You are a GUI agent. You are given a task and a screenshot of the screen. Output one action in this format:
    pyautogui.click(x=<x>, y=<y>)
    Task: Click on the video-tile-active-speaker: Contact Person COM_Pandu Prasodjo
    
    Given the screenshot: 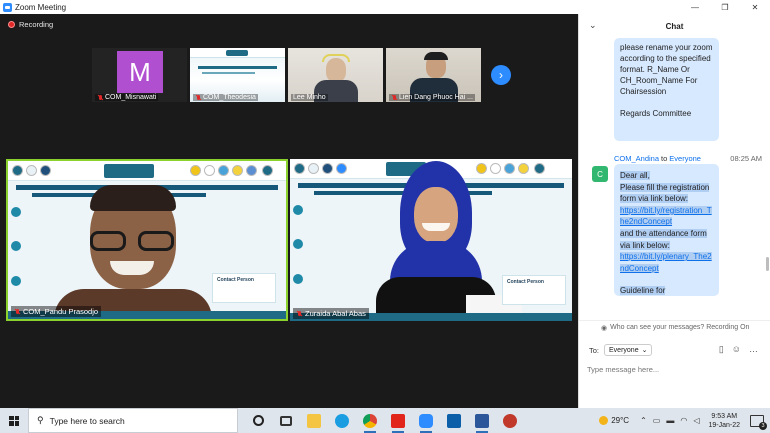 What is the action you would take?
    pyautogui.click(x=147, y=240)
    